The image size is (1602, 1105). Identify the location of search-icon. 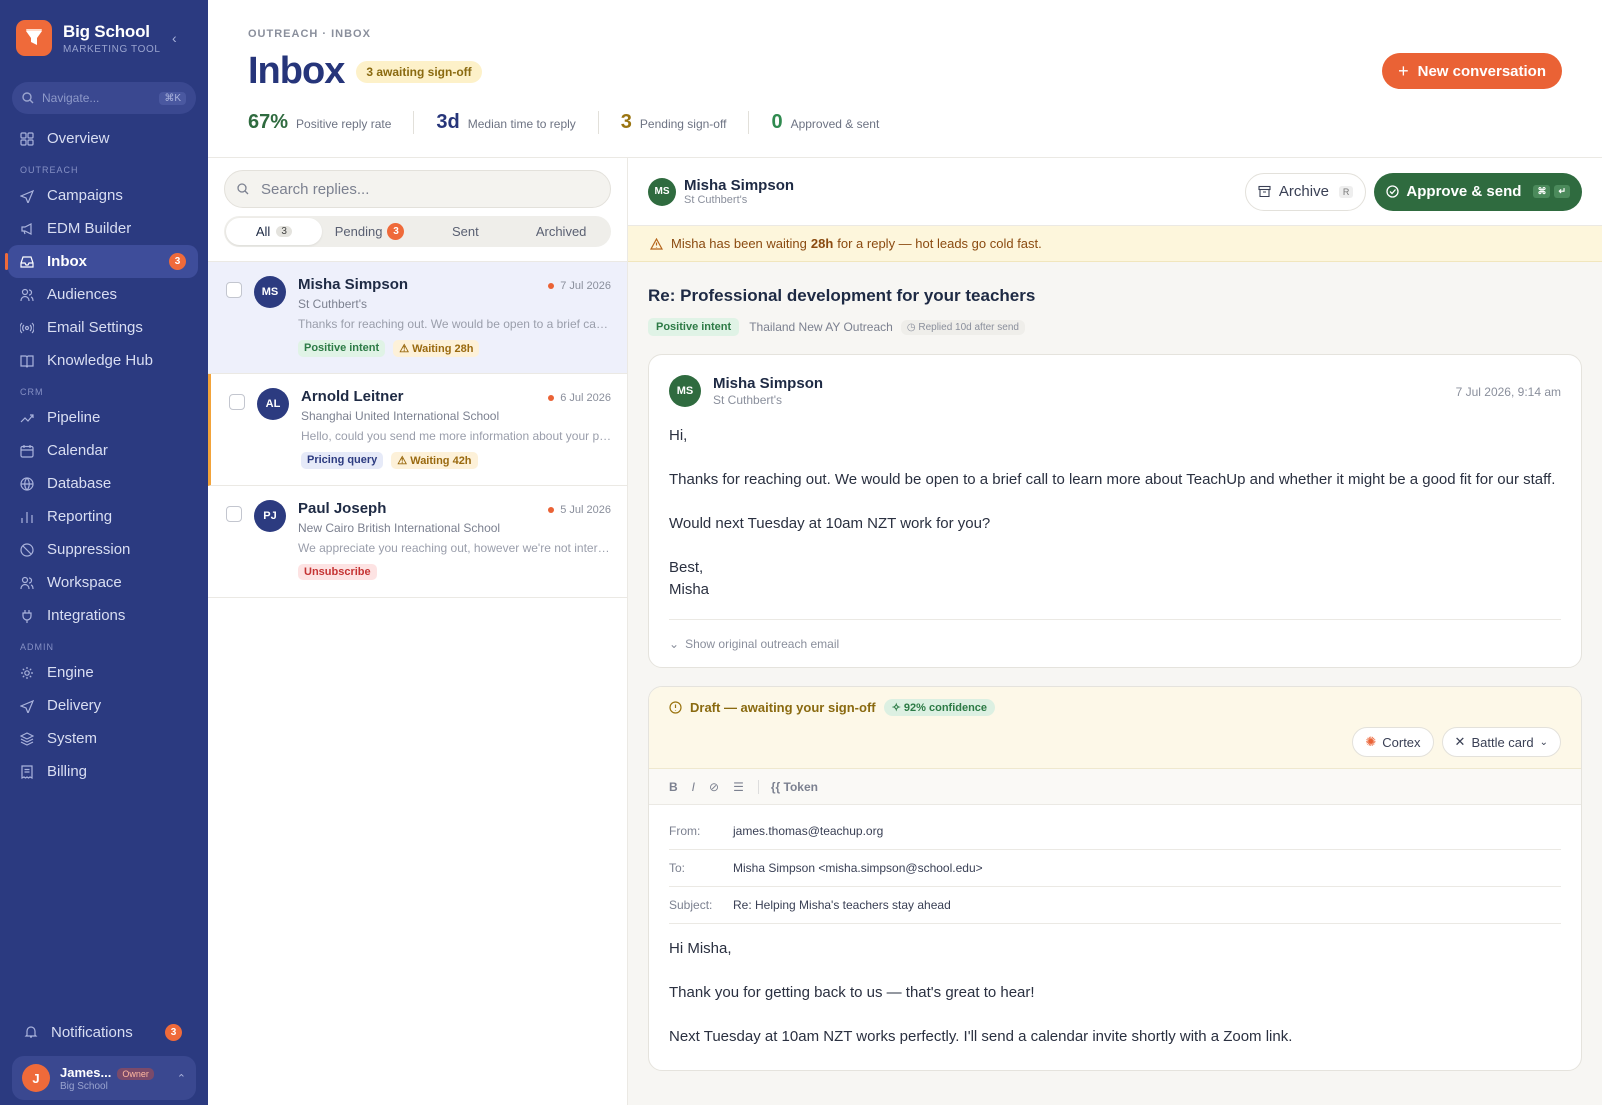
(28, 98).